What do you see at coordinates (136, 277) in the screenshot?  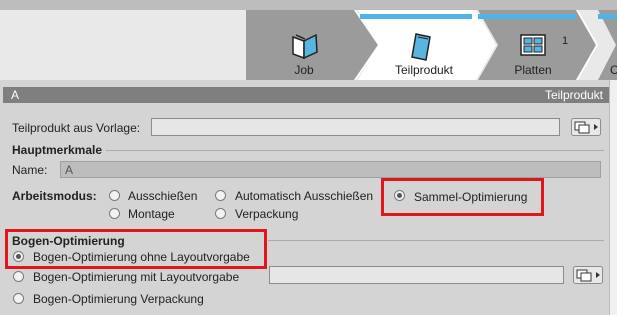 I see `radio-bogen-mit-layout-label: Bogen-Optimierung mit Layoutvorgabe` at bounding box center [136, 277].